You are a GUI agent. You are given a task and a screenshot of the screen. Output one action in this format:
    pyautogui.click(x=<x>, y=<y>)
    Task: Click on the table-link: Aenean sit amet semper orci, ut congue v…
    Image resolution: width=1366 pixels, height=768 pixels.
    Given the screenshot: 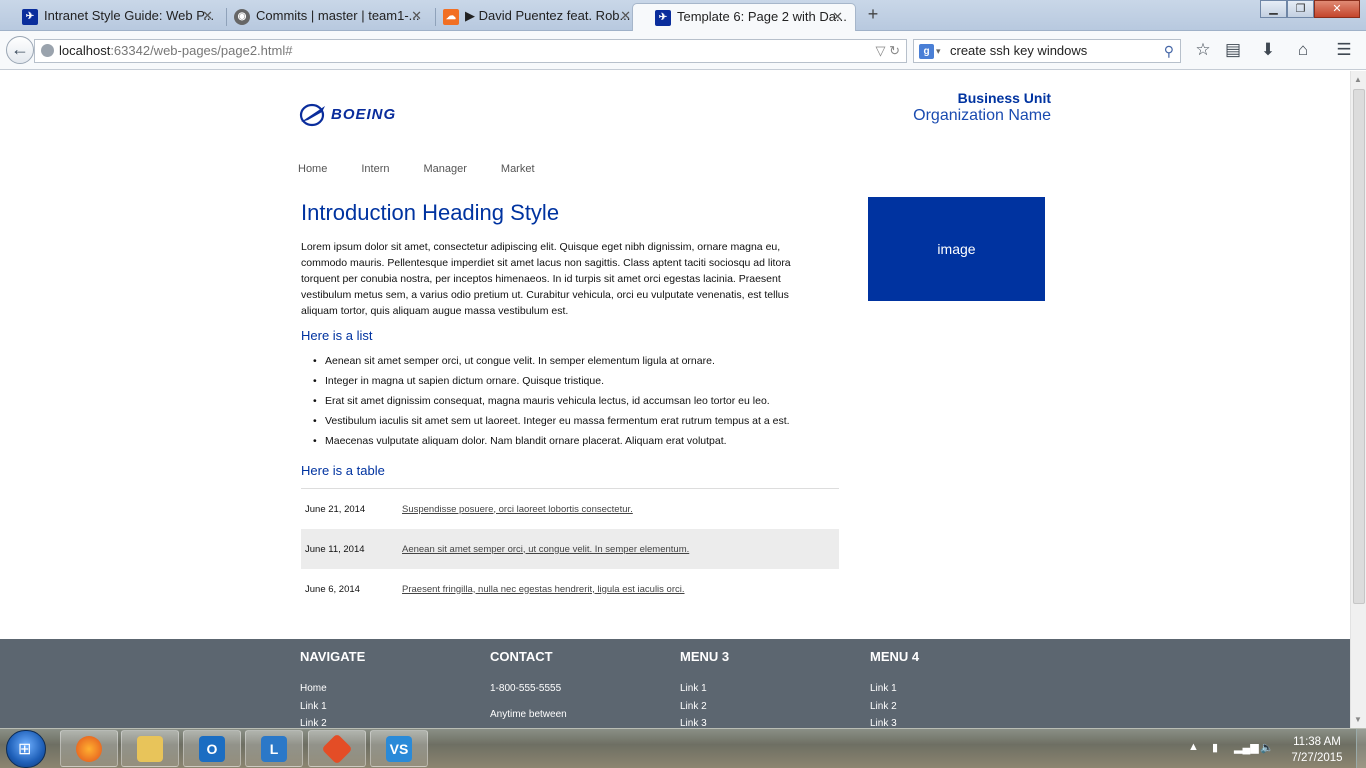 What is the action you would take?
    pyautogui.click(x=545, y=549)
    